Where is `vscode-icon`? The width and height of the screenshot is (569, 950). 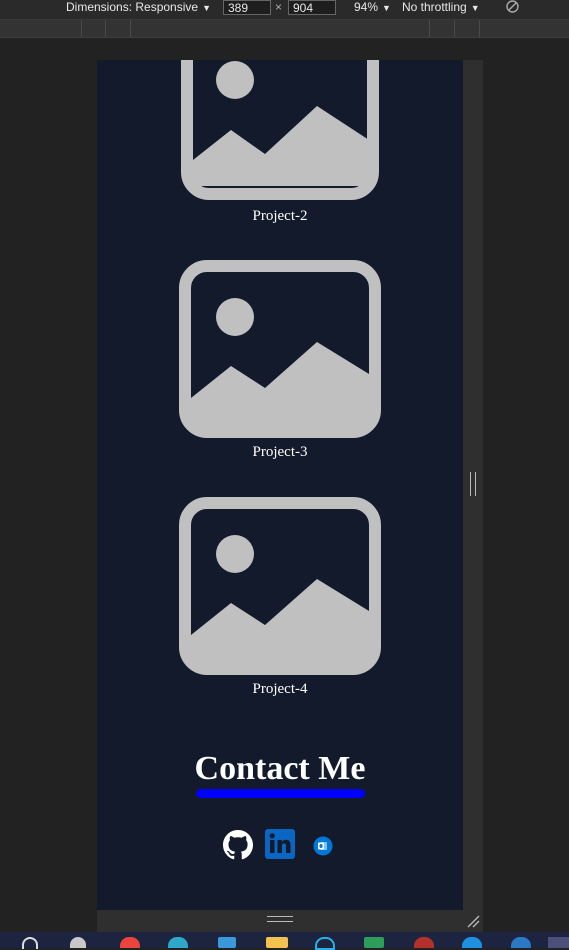
vscode-icon is located at coordinates (472, 942).